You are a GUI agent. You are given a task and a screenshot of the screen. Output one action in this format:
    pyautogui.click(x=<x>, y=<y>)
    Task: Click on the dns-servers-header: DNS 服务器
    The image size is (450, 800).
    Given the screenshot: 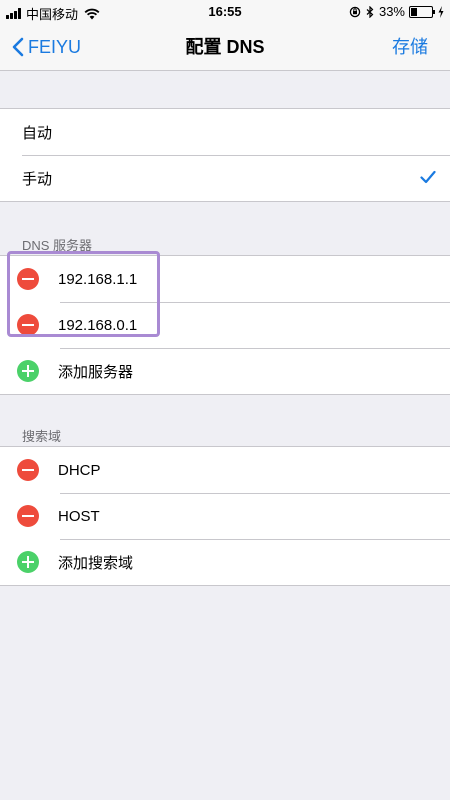 What is the action you would take?
    pyautogui.click(x=57, y=245)
    